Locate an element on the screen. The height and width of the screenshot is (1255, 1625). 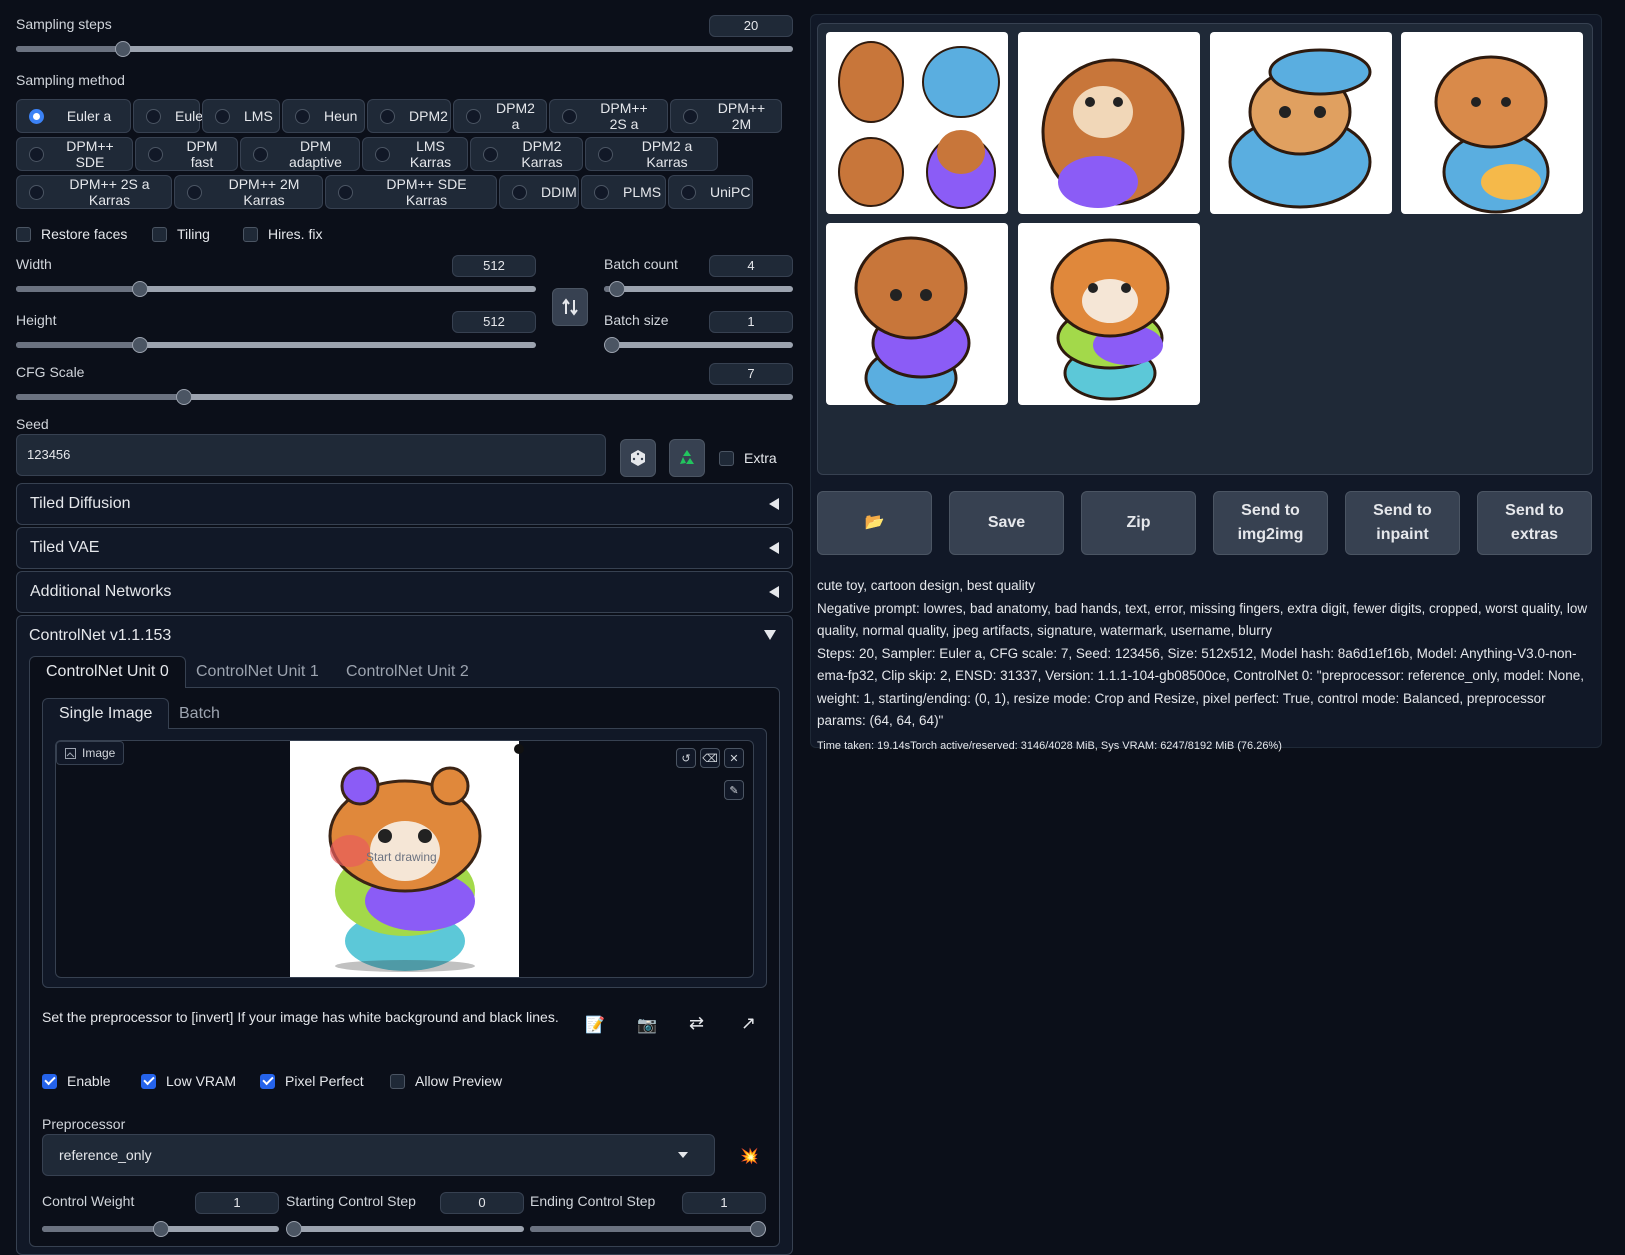
sampling-method-option-label: DPM++ SDE Karras is located at coordinates (426, 192).